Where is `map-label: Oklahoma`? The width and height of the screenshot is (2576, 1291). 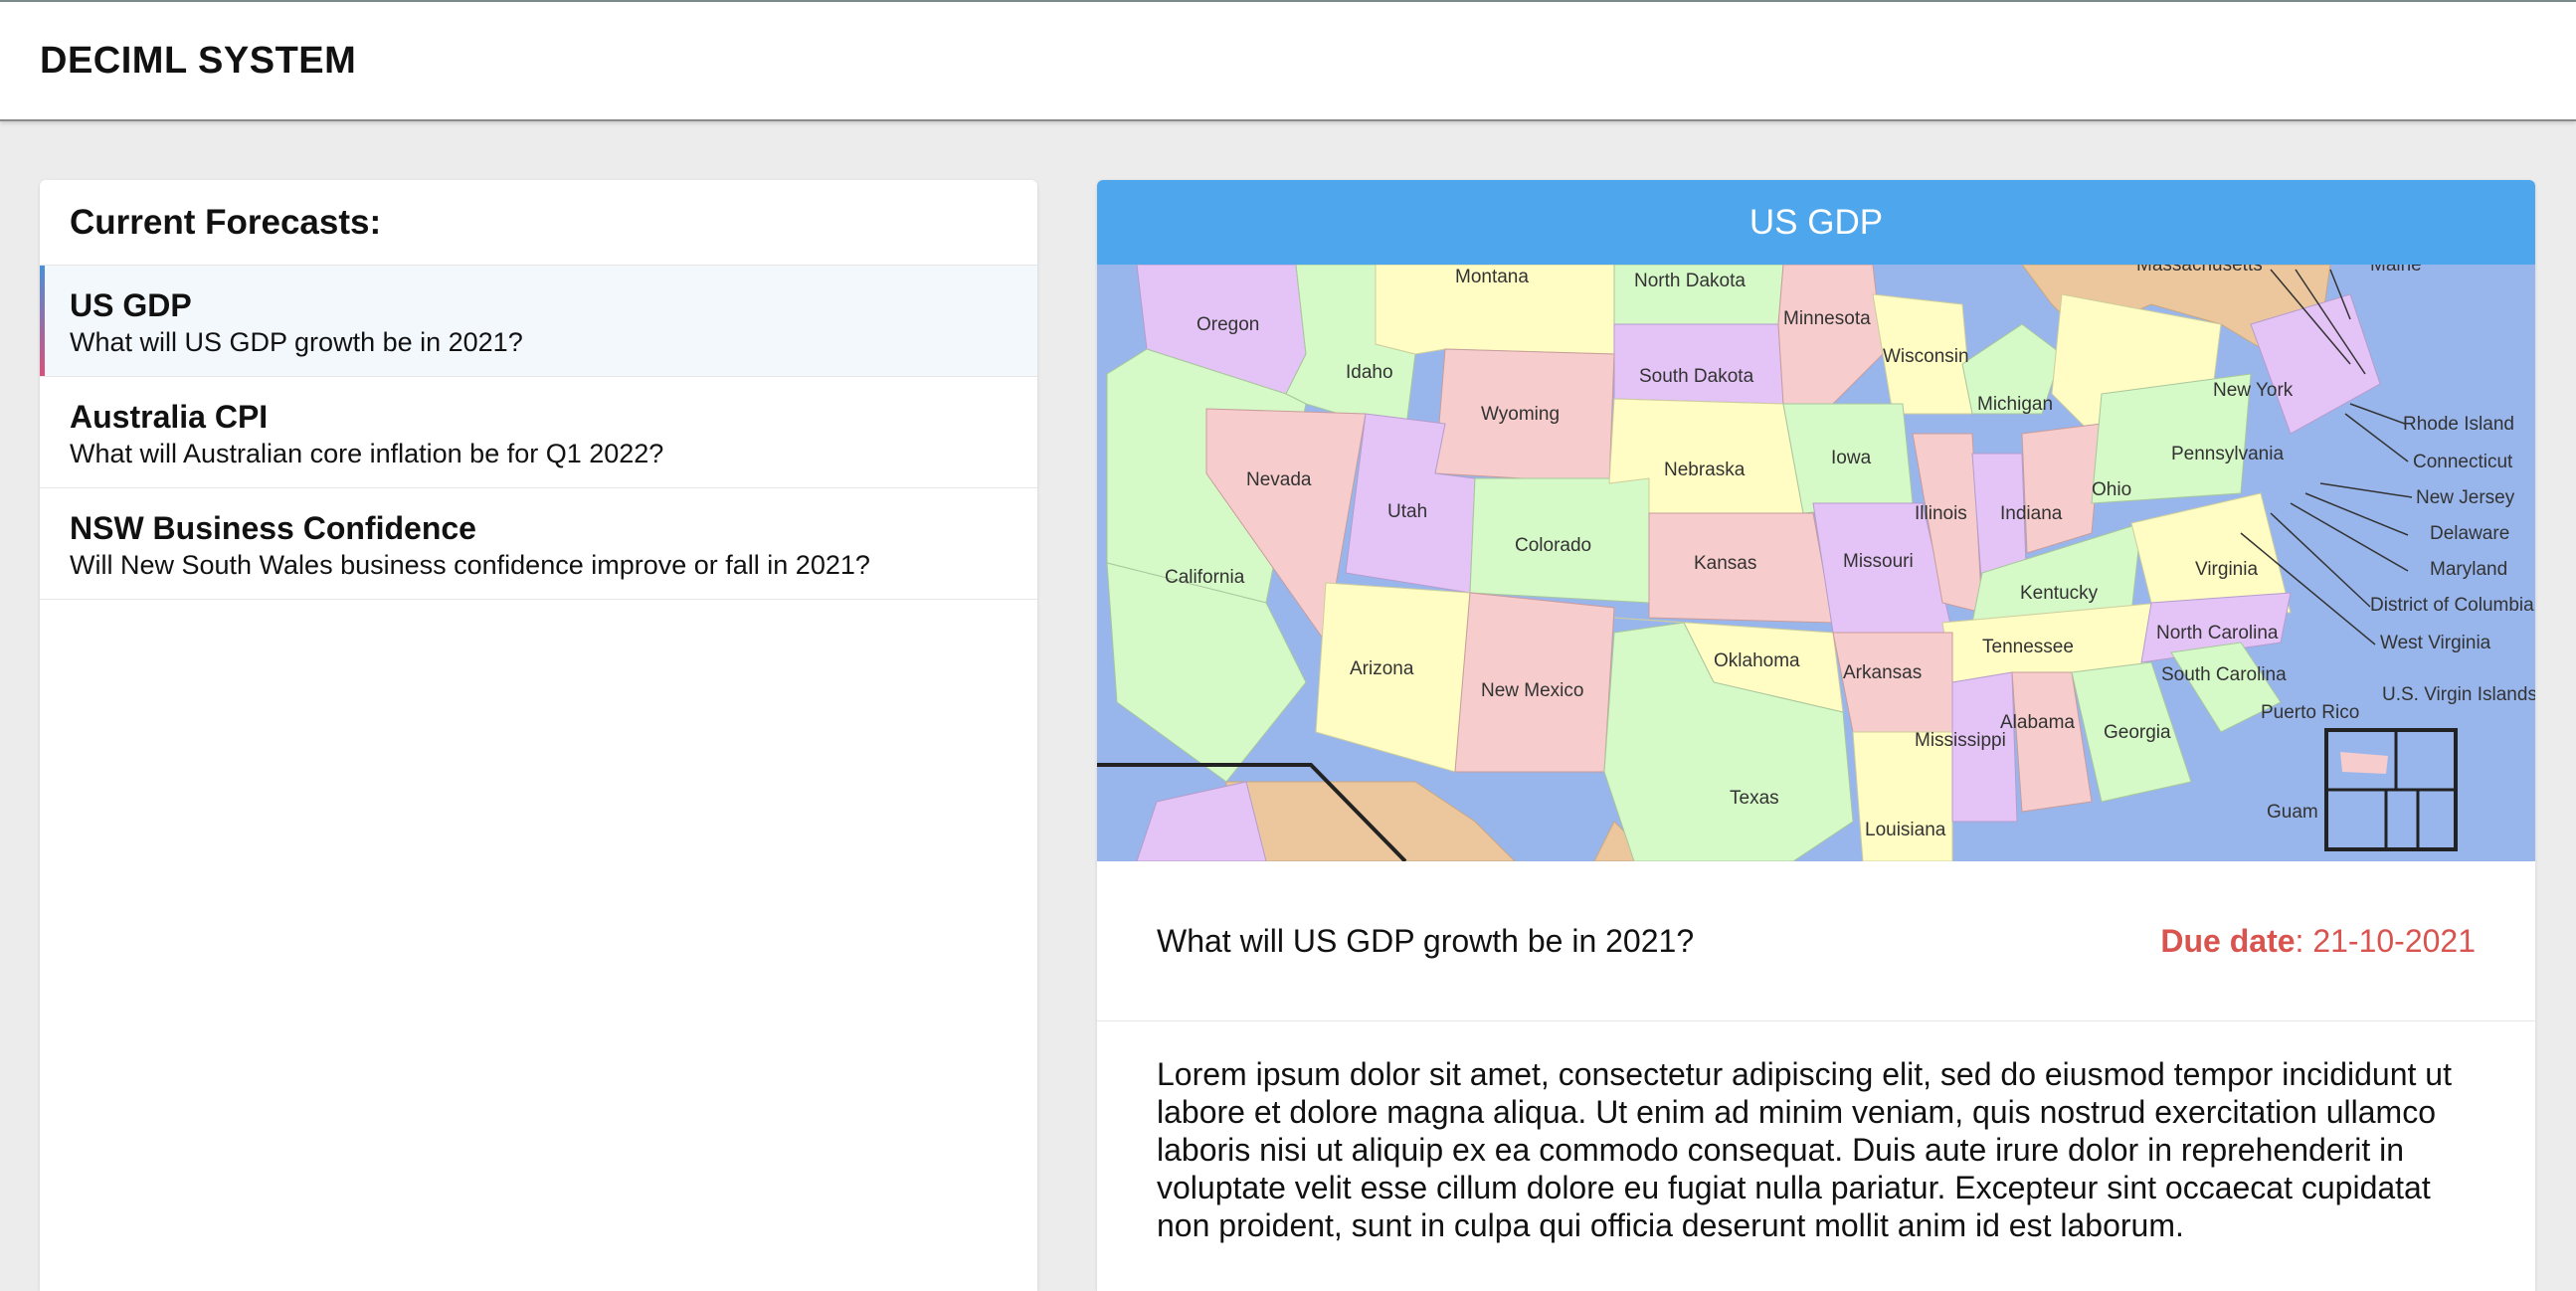 map-label: Oklahoma is located at coordinates (1757, 660).